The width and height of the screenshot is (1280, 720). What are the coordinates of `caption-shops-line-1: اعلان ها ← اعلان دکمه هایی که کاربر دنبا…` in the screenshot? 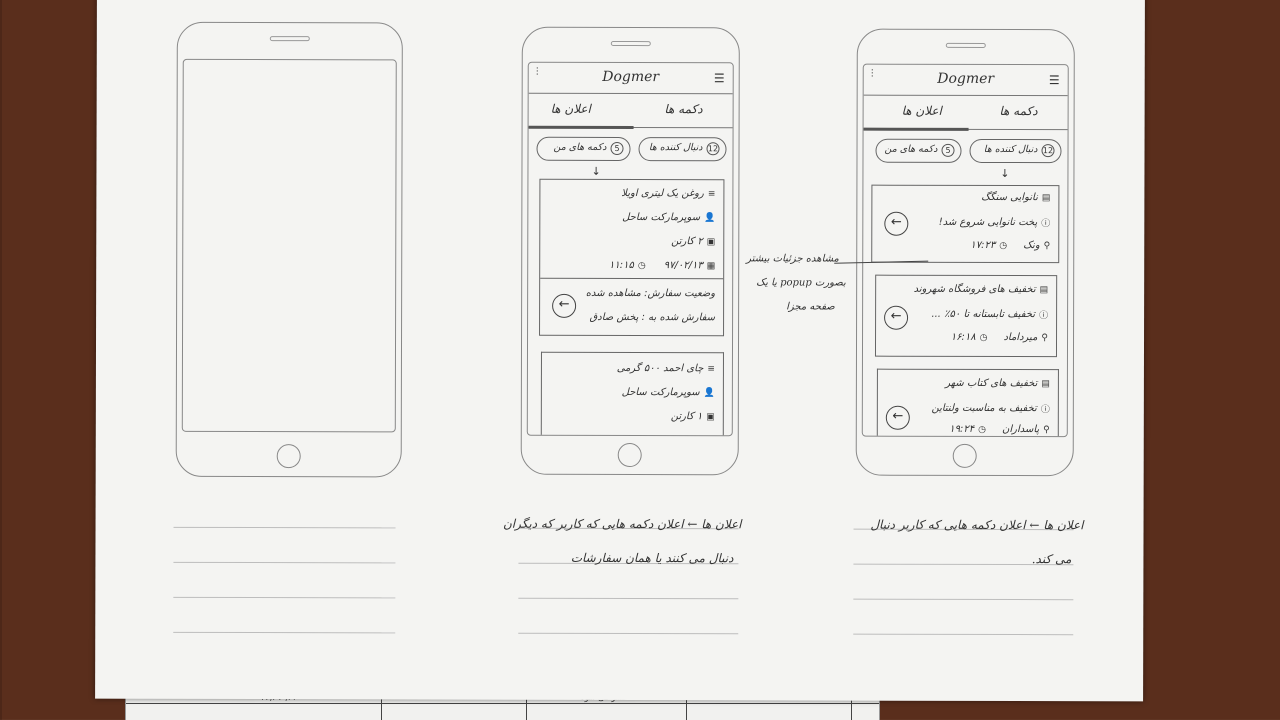 It's located at (977, 525).